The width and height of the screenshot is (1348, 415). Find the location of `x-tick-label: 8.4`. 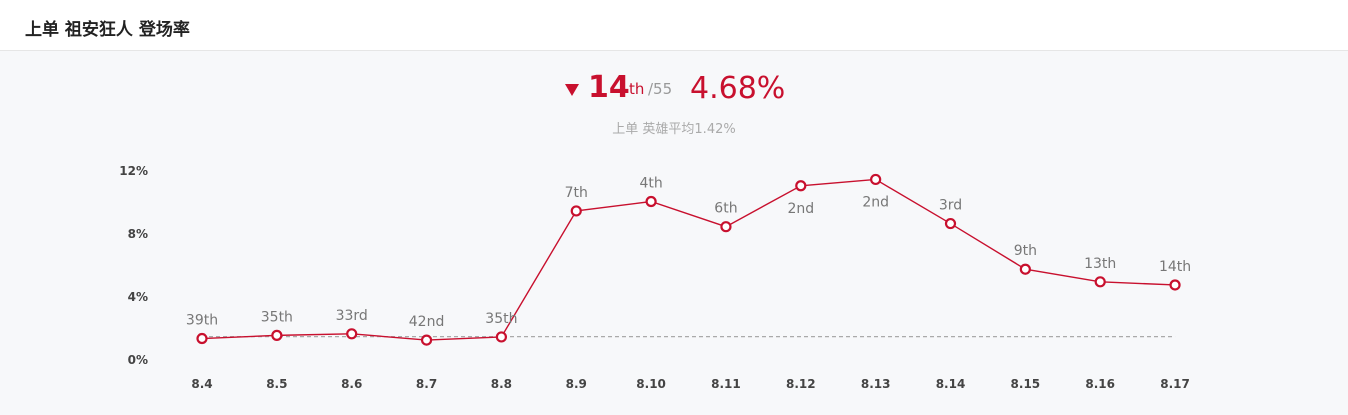

x-tick-label: 8.4 is located at coordinates (201, 384).